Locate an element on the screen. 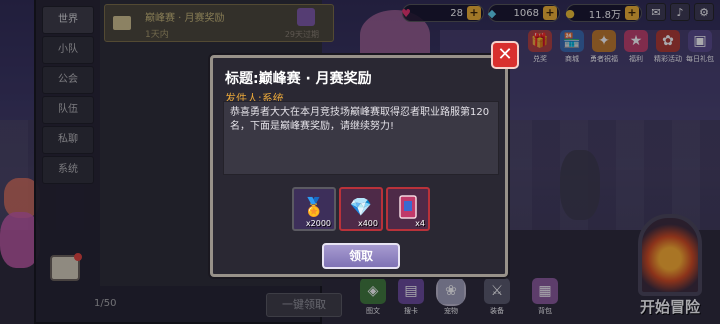 This screenshot has height=324, width=720. reward-medal: 🏅 x2000 is located at coordinates (314, 209).